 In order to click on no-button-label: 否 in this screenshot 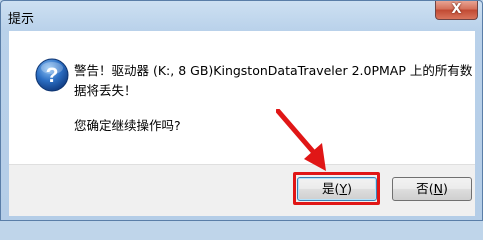, I will do `click(422, 188)`.